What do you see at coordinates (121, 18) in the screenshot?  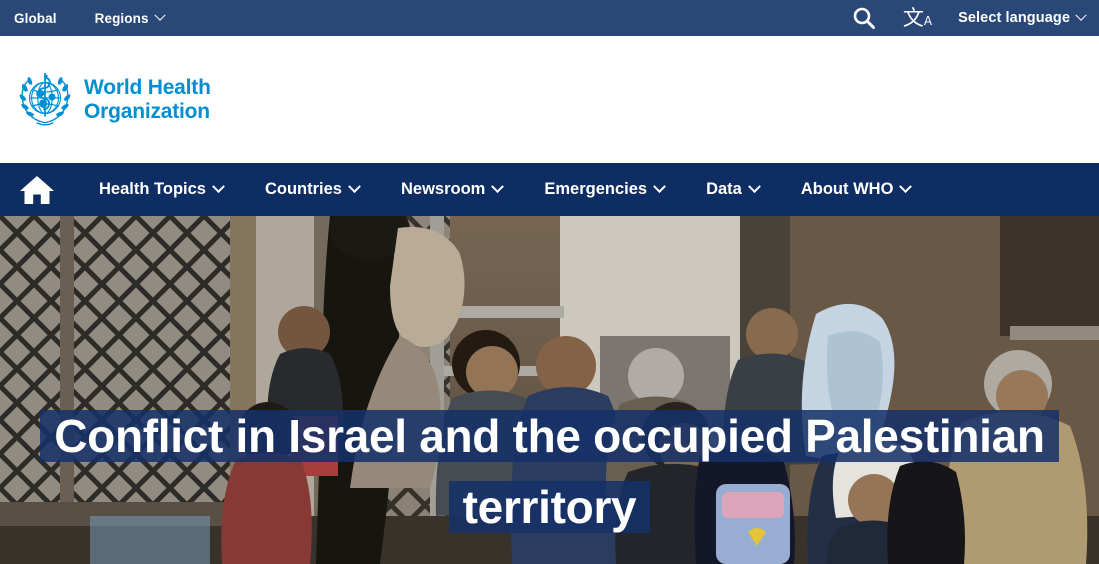 I see `topbar-regions-label: Regions` at bounding box center [121, 18].